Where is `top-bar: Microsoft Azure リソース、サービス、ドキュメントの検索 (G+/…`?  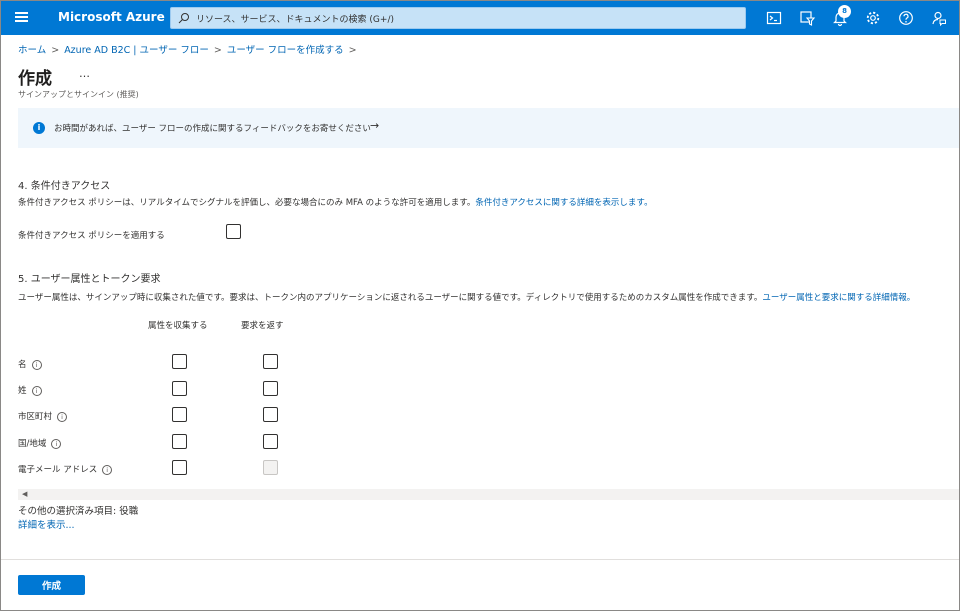
top-bar: Microsoft Azure リソース、サービス、ドキュメントの検索 (G+/… is located at coordinates (480, 18).